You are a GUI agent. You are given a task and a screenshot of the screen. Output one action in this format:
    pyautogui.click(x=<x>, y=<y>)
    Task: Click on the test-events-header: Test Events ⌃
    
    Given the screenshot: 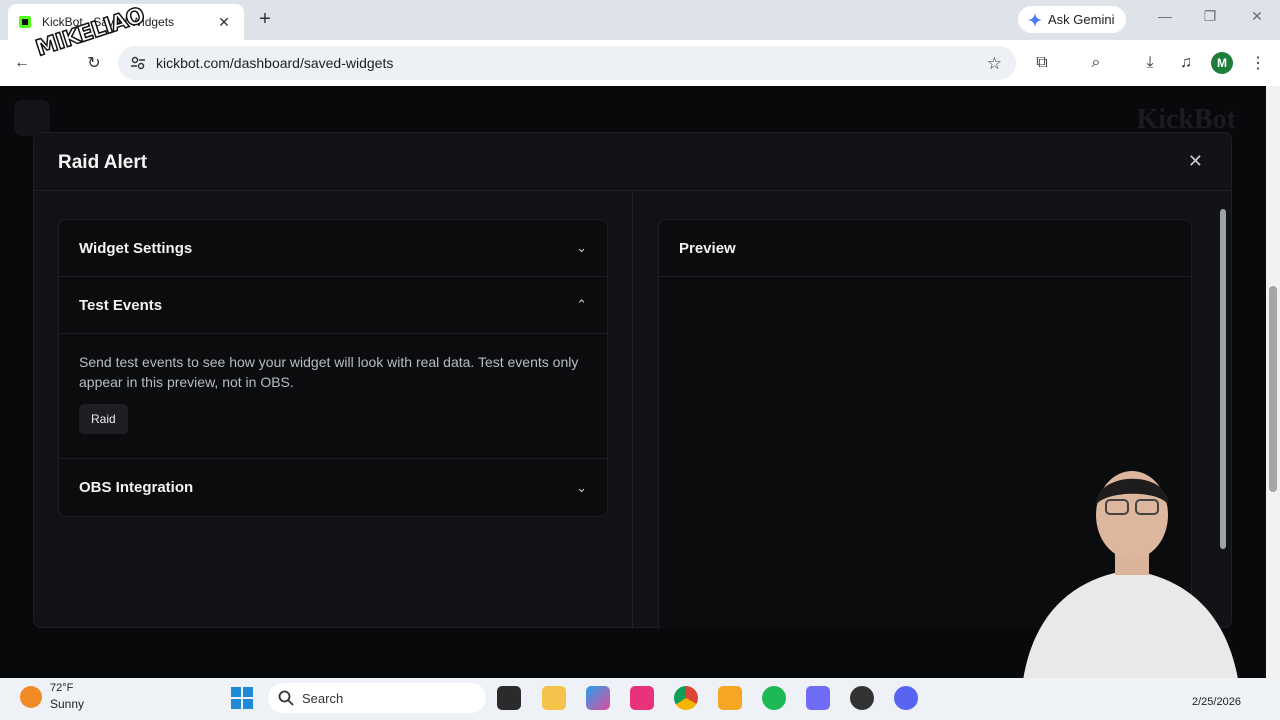 What is the action you would take?
    pyautogui.click(x=333, y=305)
    